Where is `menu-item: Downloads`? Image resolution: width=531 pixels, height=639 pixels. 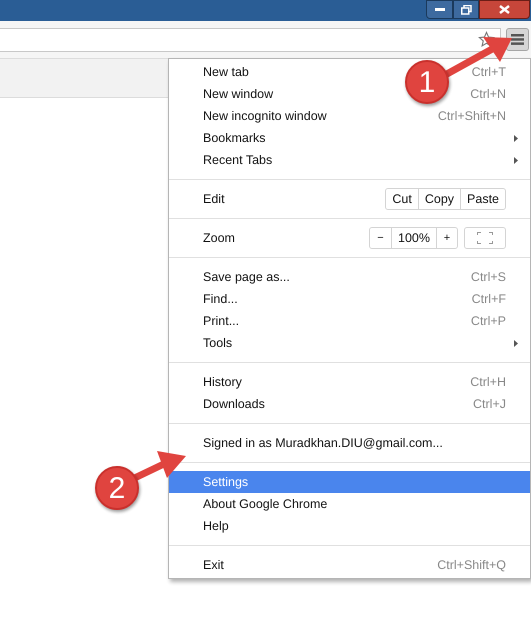
menu-item: Downloads is located at coordinates (234, 404).